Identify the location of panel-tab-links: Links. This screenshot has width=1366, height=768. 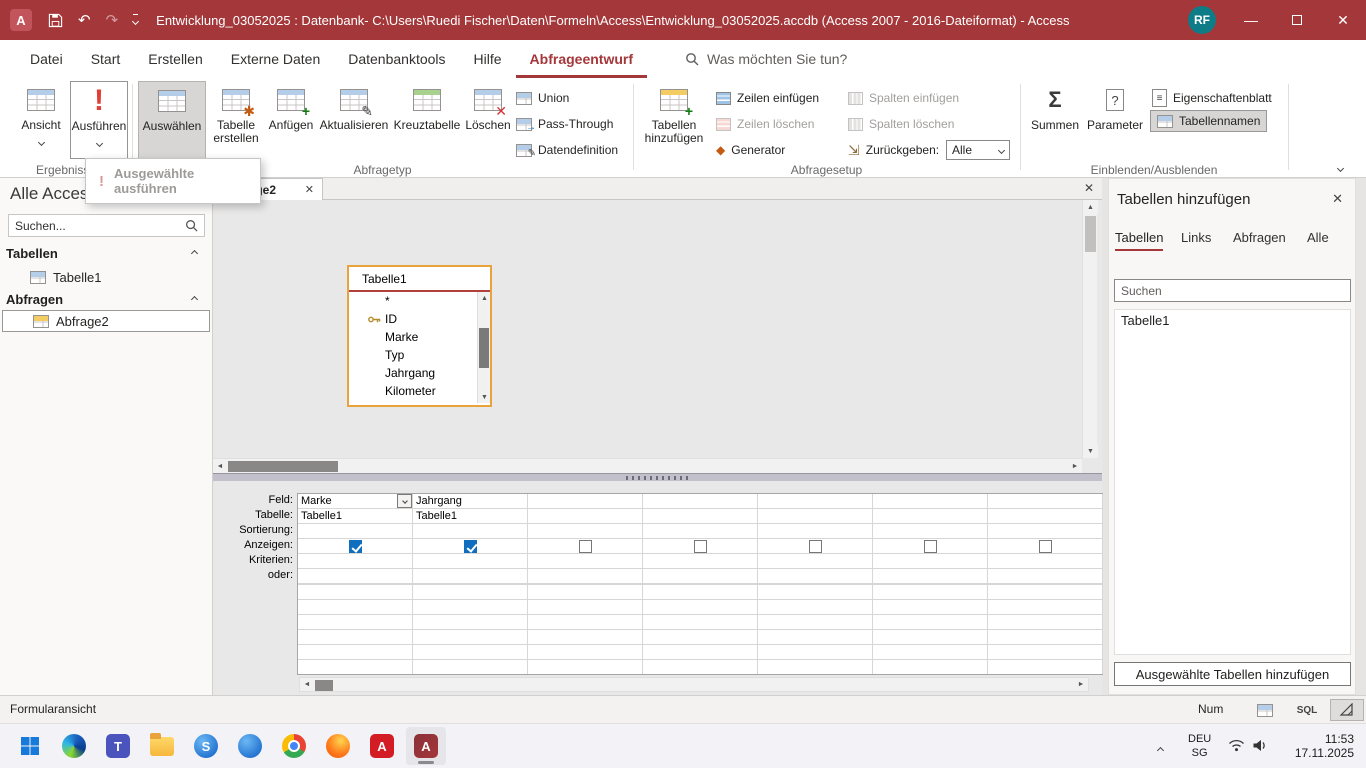
(1196, 239).